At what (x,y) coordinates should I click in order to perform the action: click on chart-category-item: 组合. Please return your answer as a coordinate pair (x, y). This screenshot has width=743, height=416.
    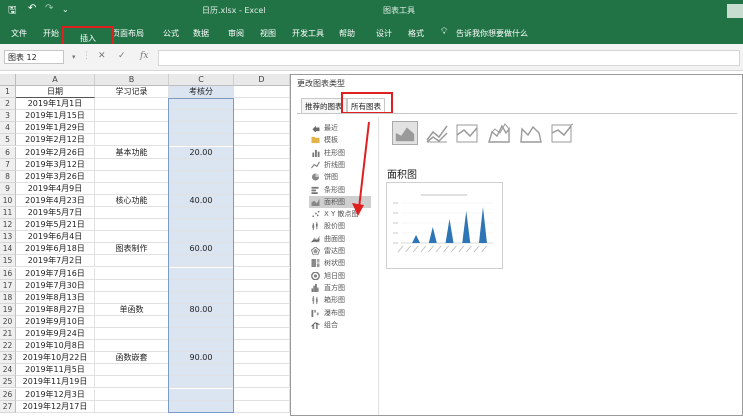
    Looking at the image, I should click on (324, 325).